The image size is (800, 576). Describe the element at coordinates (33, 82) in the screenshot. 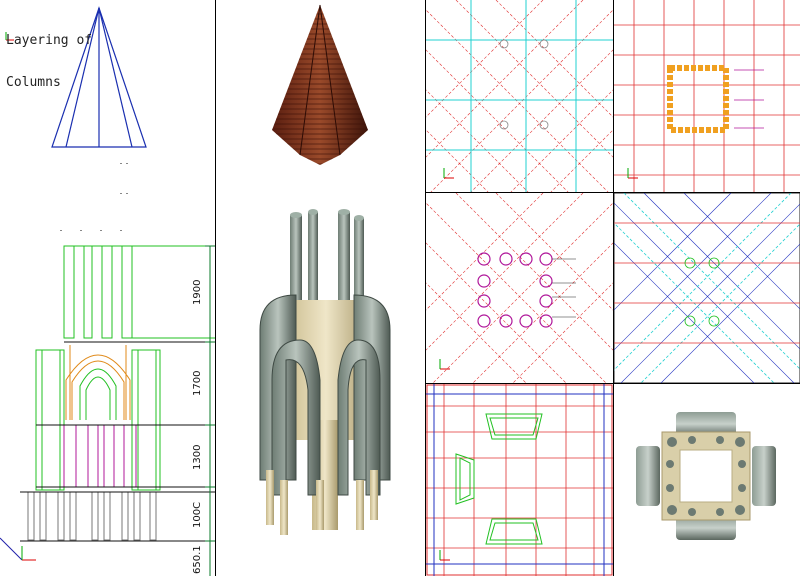

I see `title-line-2: Columns` at that location.